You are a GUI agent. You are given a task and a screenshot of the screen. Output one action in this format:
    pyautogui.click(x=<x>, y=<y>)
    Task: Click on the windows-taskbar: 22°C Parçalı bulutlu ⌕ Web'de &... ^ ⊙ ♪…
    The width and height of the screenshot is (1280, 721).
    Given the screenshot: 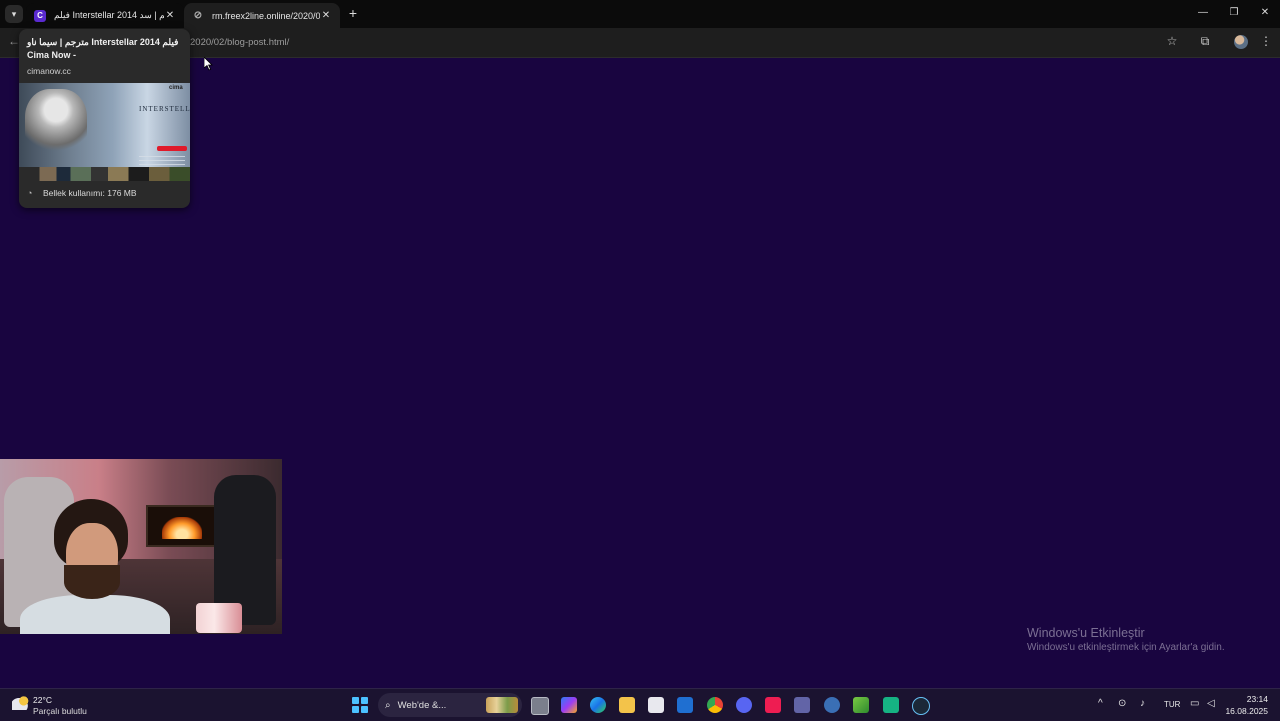 What is the action you would take?
    pyautogui.click(x=640, y=704)
    